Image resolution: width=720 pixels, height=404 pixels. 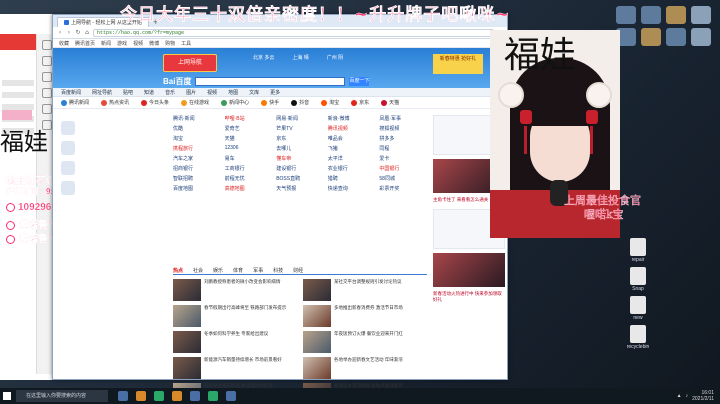 What do you see at coordinates (249, 138) in the screenshot?
I see `site-link: 天猫` at bounding box center [249, 138].